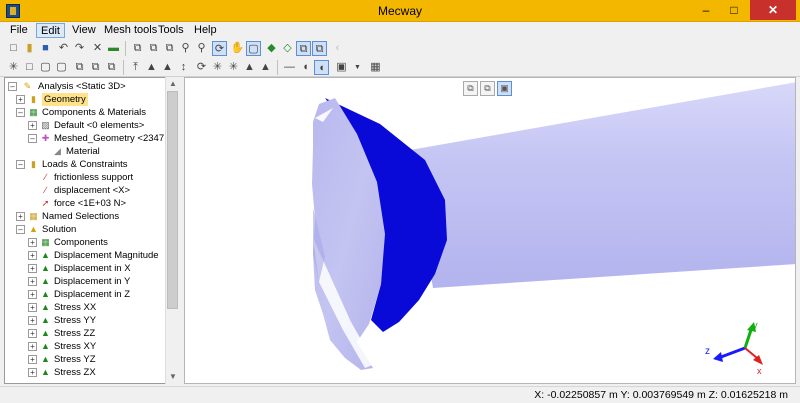 The image size is (800, 403). I want to click on tree-item-result: + ▲ Stress YZ, so click(88, 359).